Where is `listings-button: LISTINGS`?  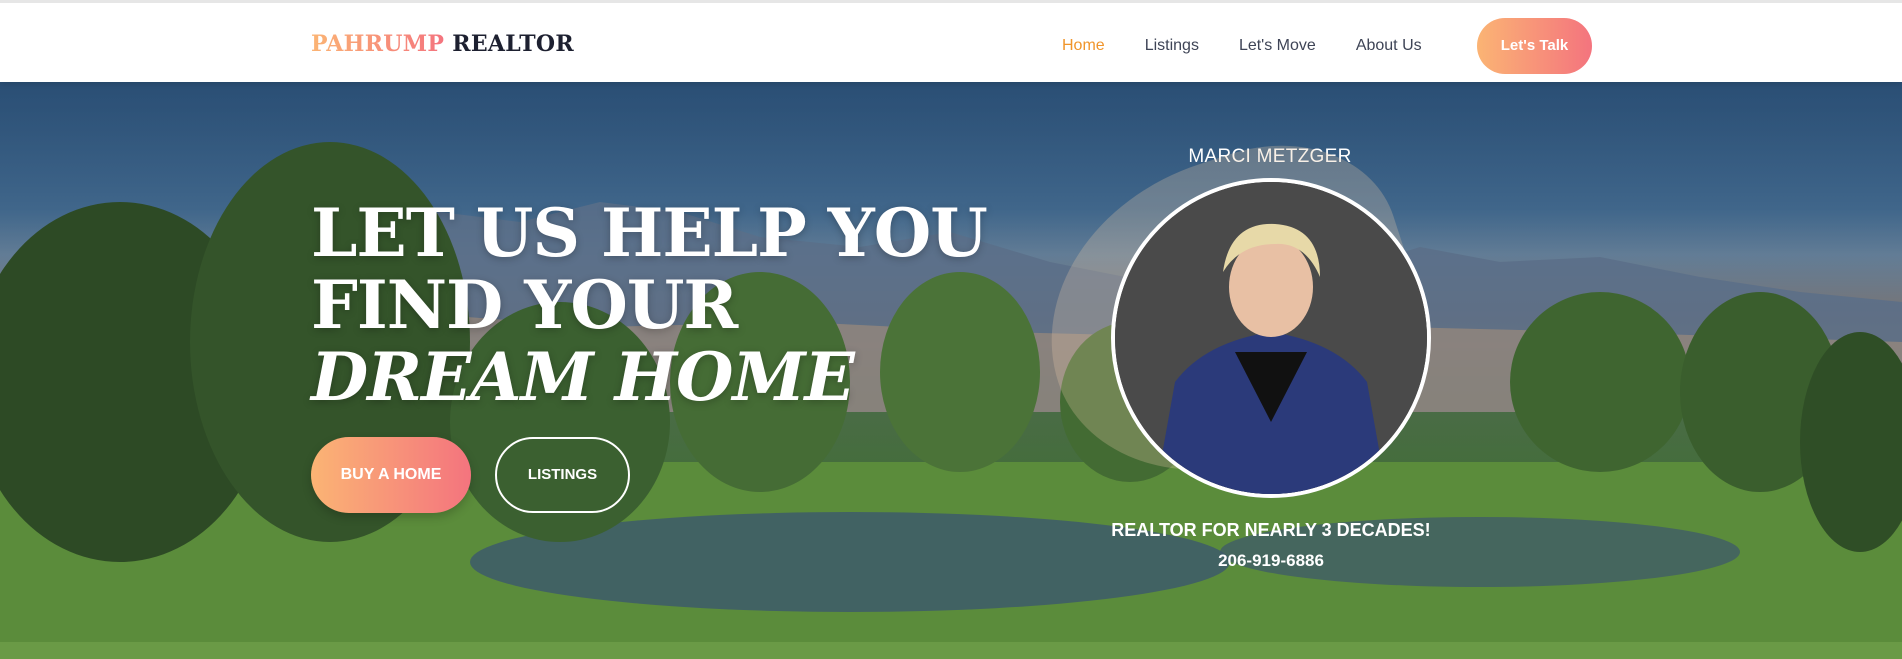
listings-button: LISTINGS is located at coordinates (562, 475).